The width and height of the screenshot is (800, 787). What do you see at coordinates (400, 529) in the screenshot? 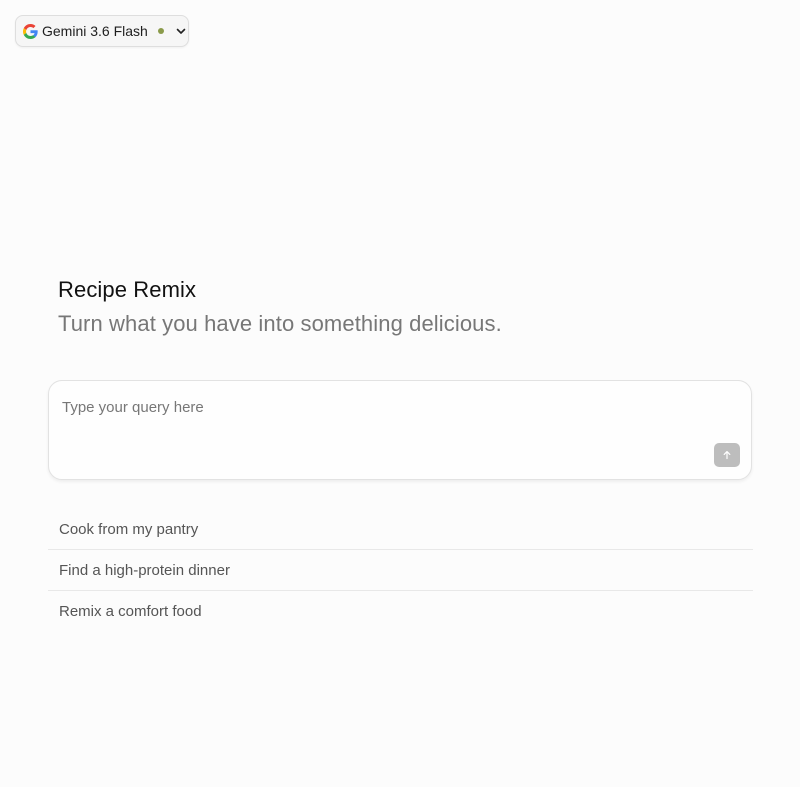
I see `suggestion-cook-from-pantry: Cook from my pantry` at bounding box center [400, 529].